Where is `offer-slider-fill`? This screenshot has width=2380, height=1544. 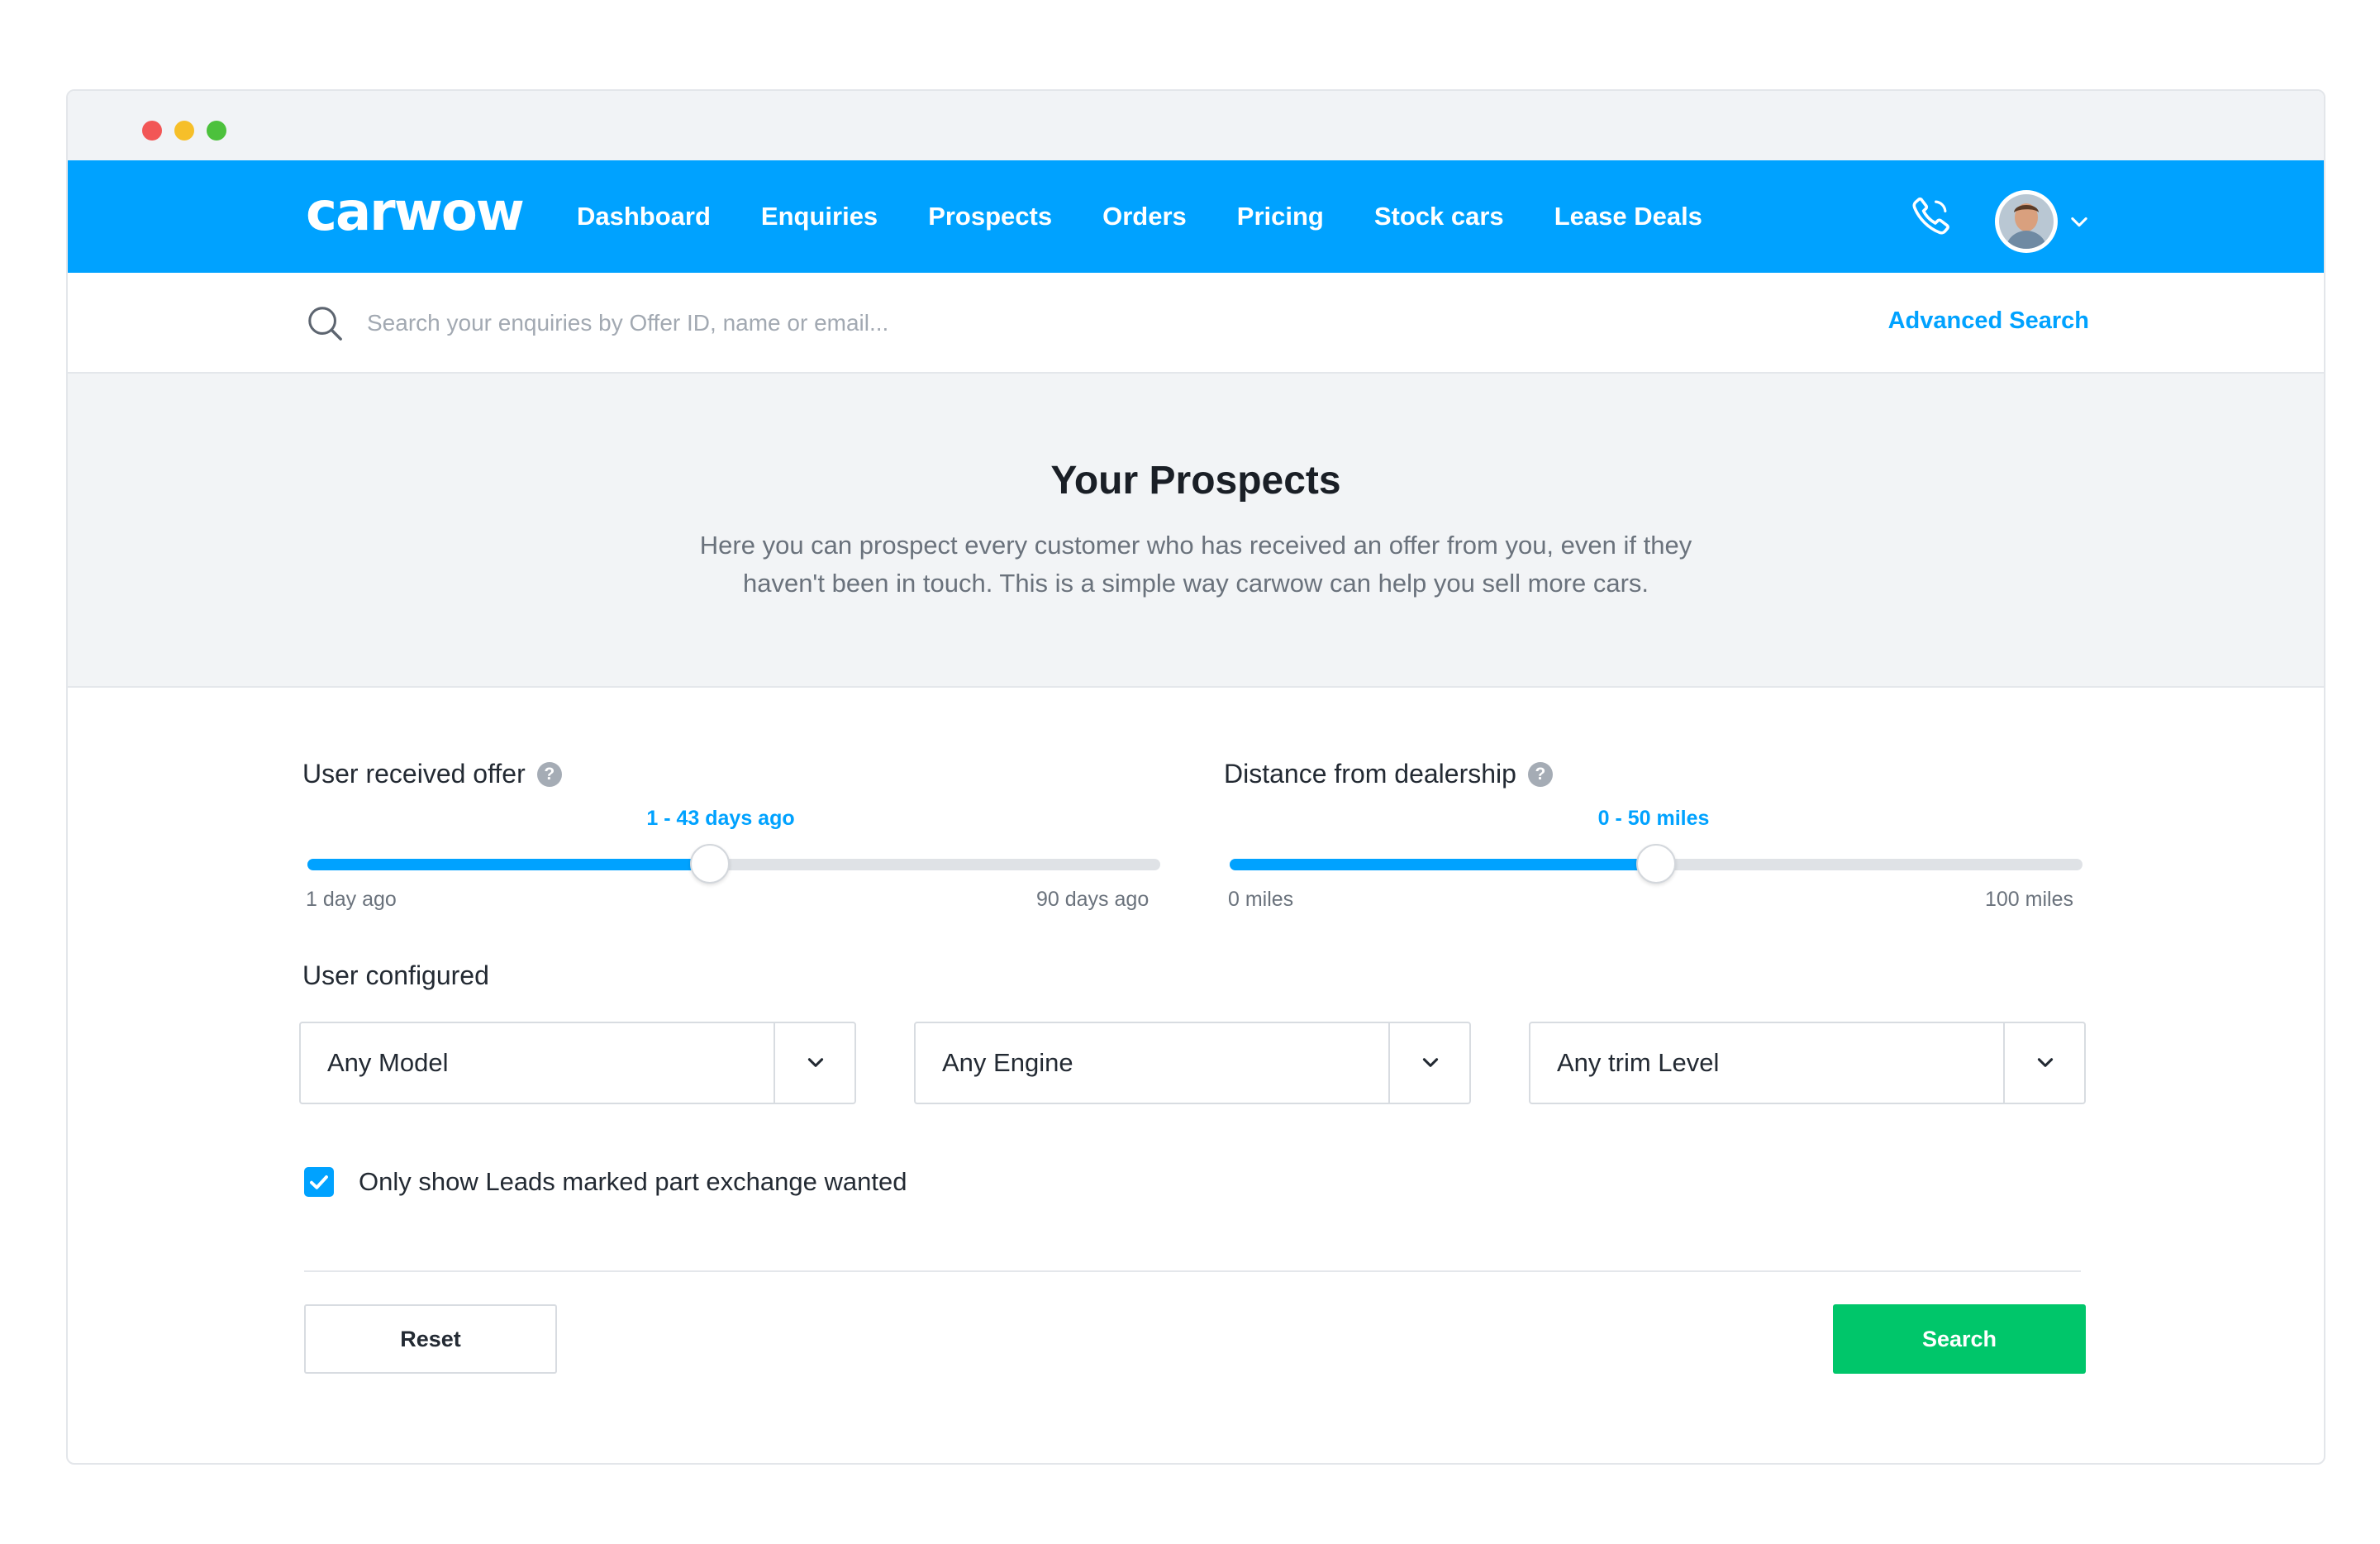
offer-slider-fill is located at coordinates (508, 865).